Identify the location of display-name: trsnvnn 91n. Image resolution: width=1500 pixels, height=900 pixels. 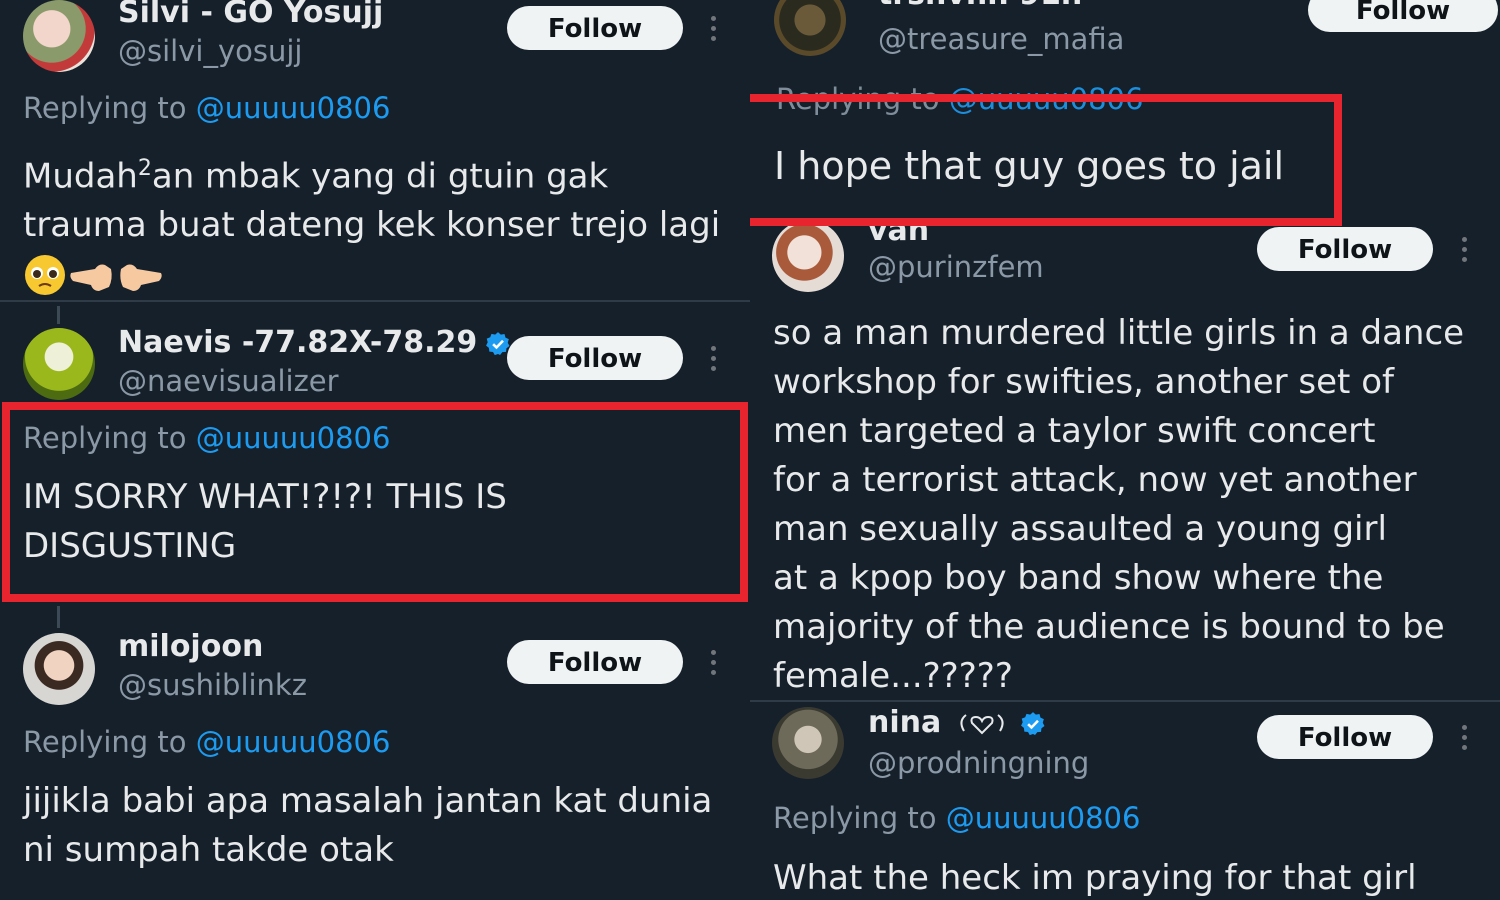
(980, 6).